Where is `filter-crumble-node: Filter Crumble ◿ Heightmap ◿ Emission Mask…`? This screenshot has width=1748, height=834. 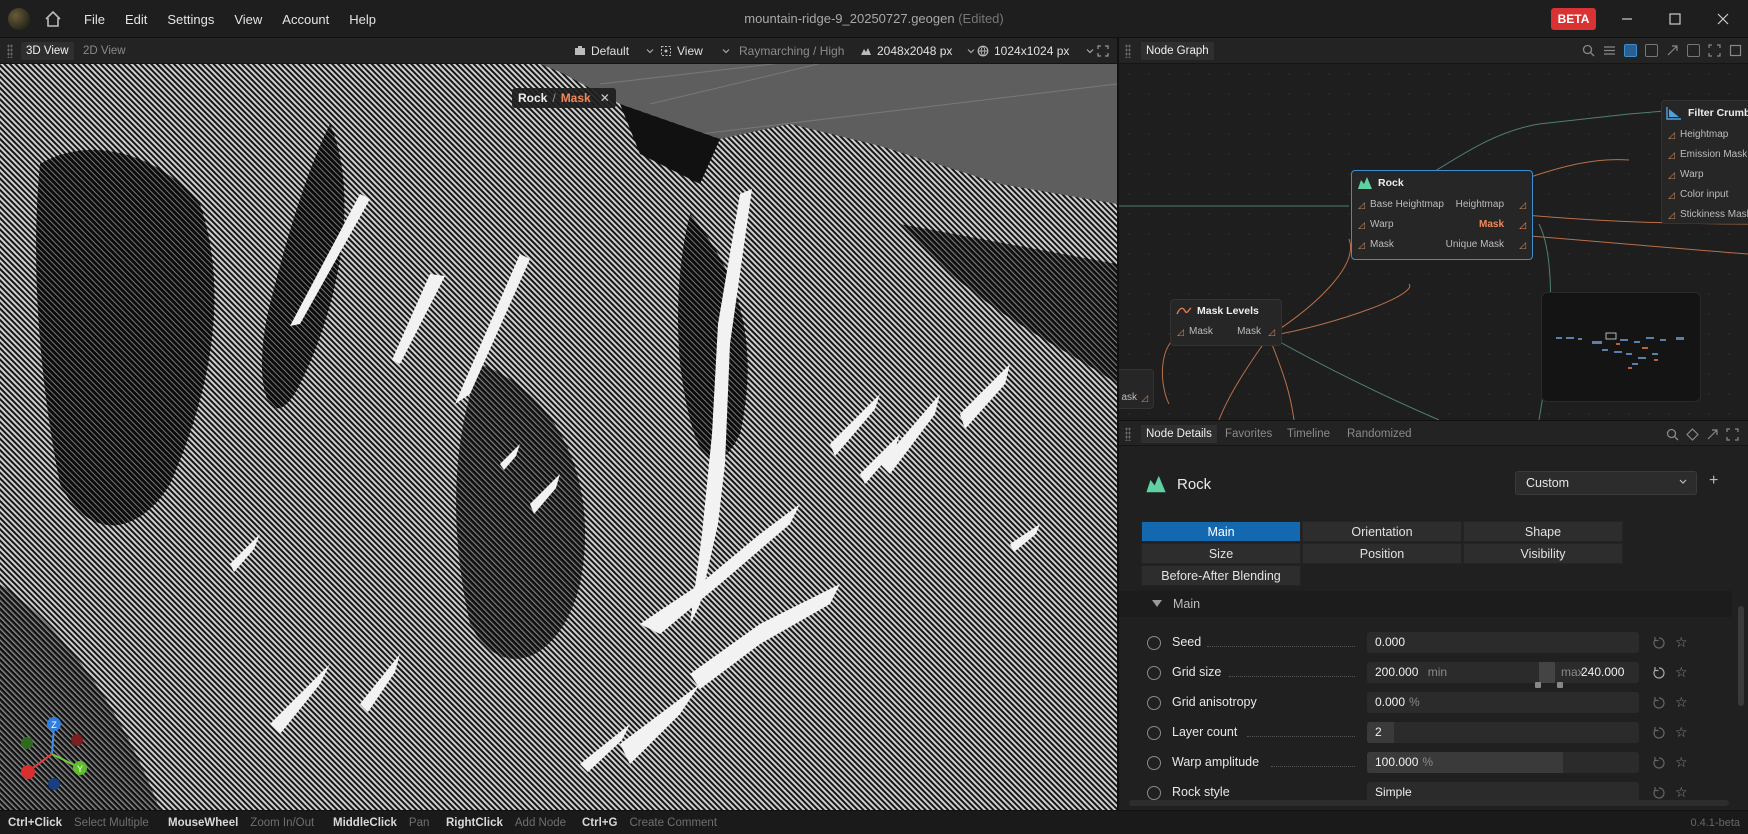 filter-crumble-node: Filter Crumble ◿ Heightmap ◿ Emission Mask… is located at coordinates (1704, 162).